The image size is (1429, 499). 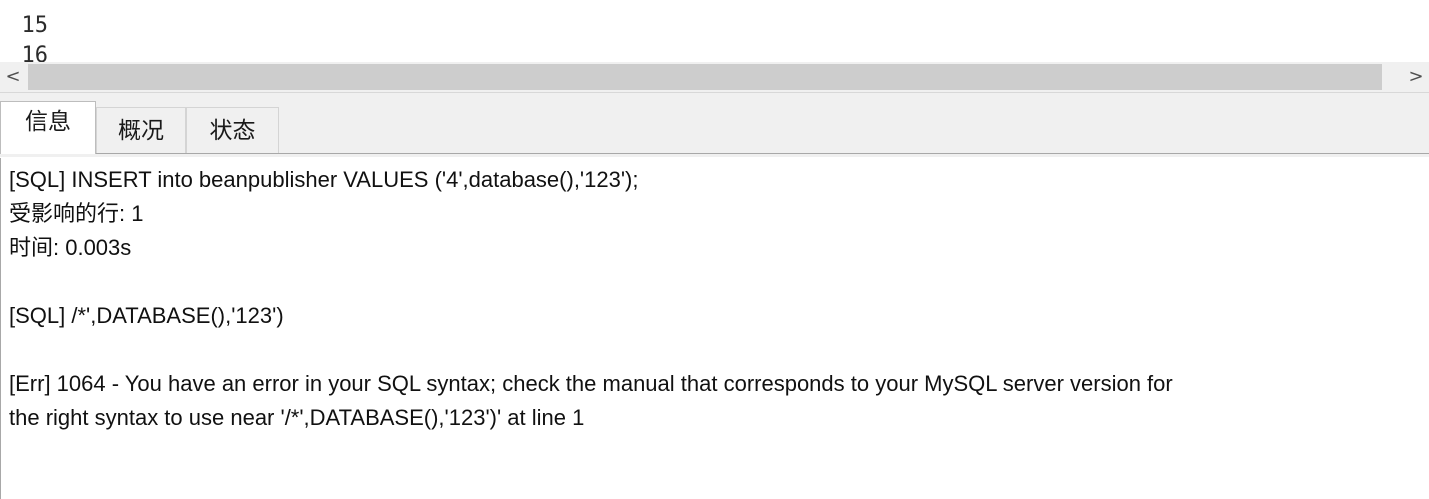 What do you see at coordinates (48, 127) in the screenshot?
I see `tab-messages: 信息` at bounding box center [48, 127].